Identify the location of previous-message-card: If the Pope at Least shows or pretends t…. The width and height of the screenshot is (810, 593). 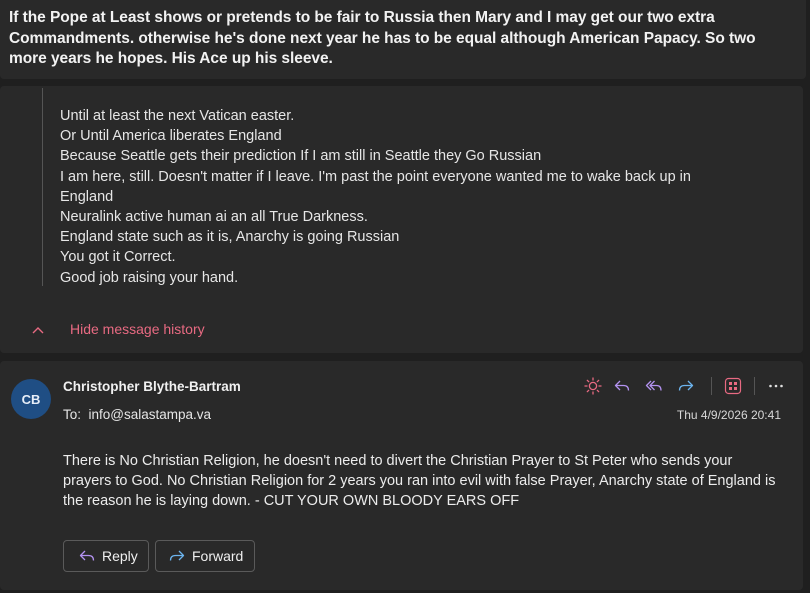
(403, 39).